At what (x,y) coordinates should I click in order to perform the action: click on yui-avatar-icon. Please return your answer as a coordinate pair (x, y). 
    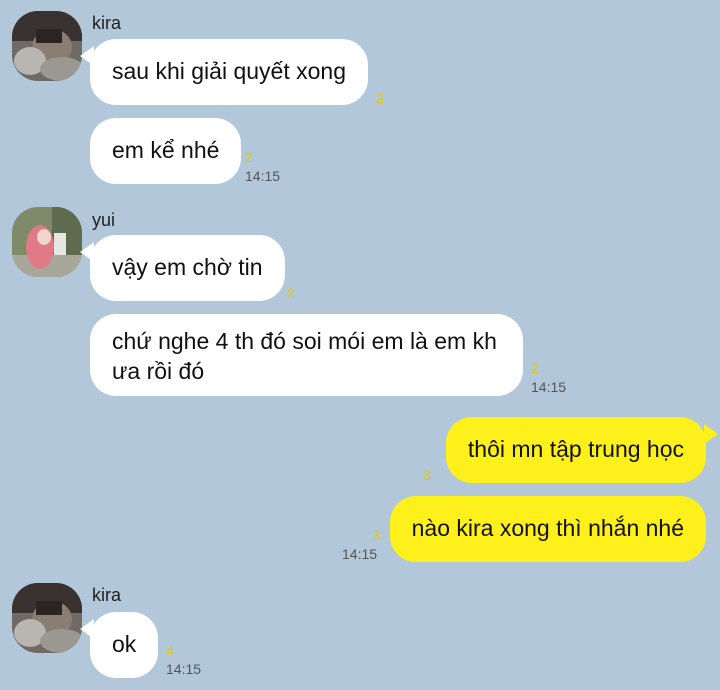
    Looking at the image, I should click on (47, 242).